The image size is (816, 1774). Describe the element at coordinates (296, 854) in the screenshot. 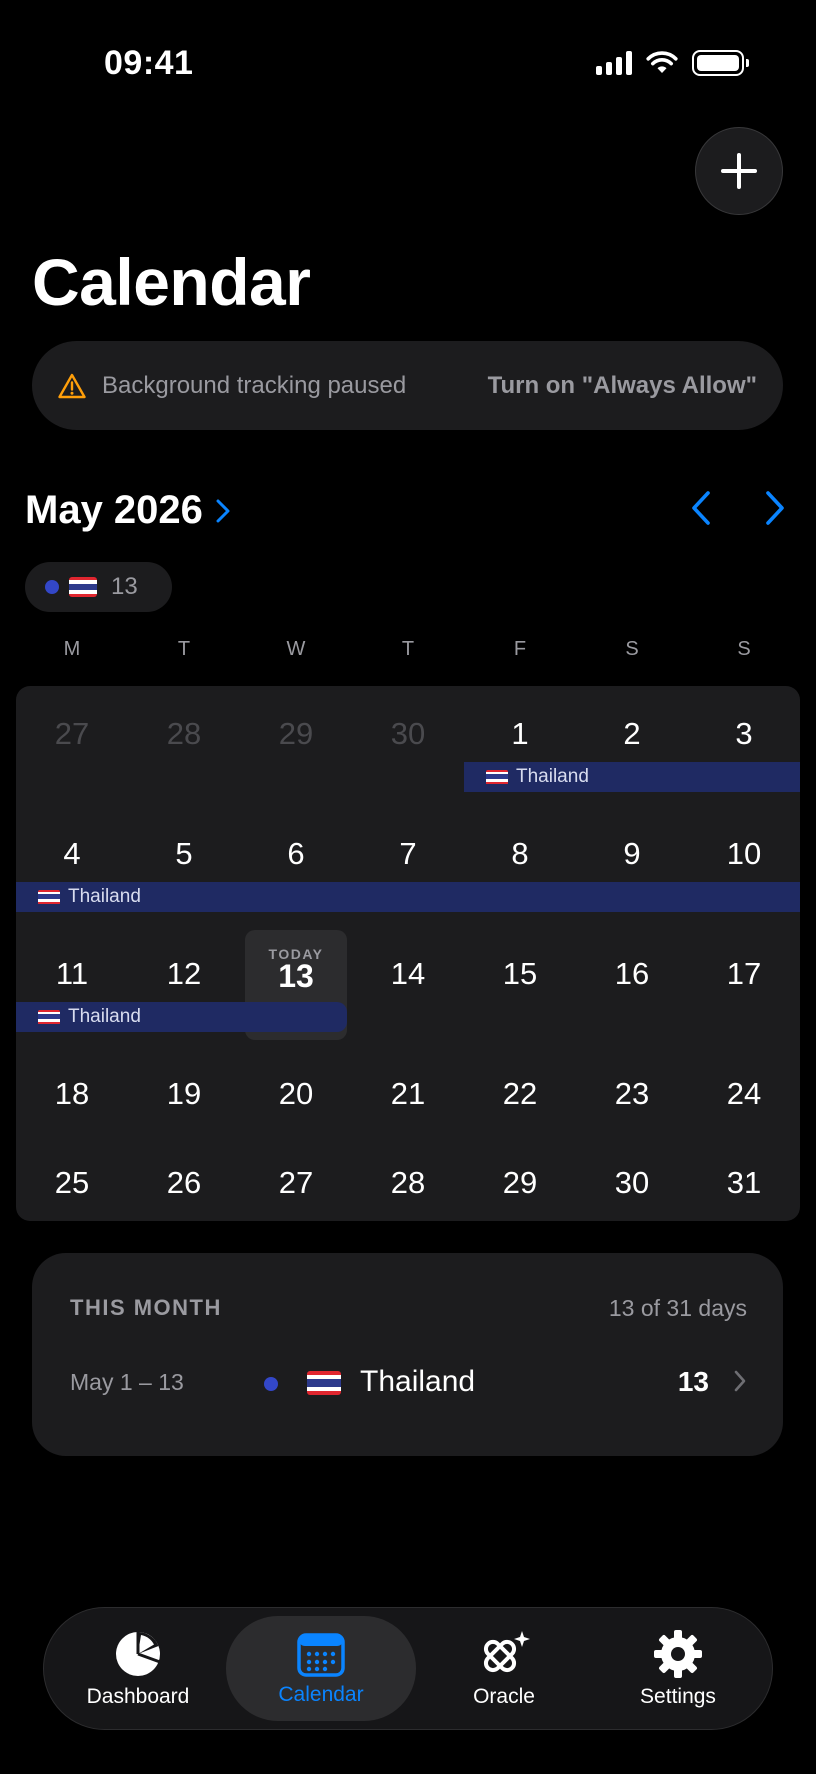

I see `day-cell: 6` at that location.